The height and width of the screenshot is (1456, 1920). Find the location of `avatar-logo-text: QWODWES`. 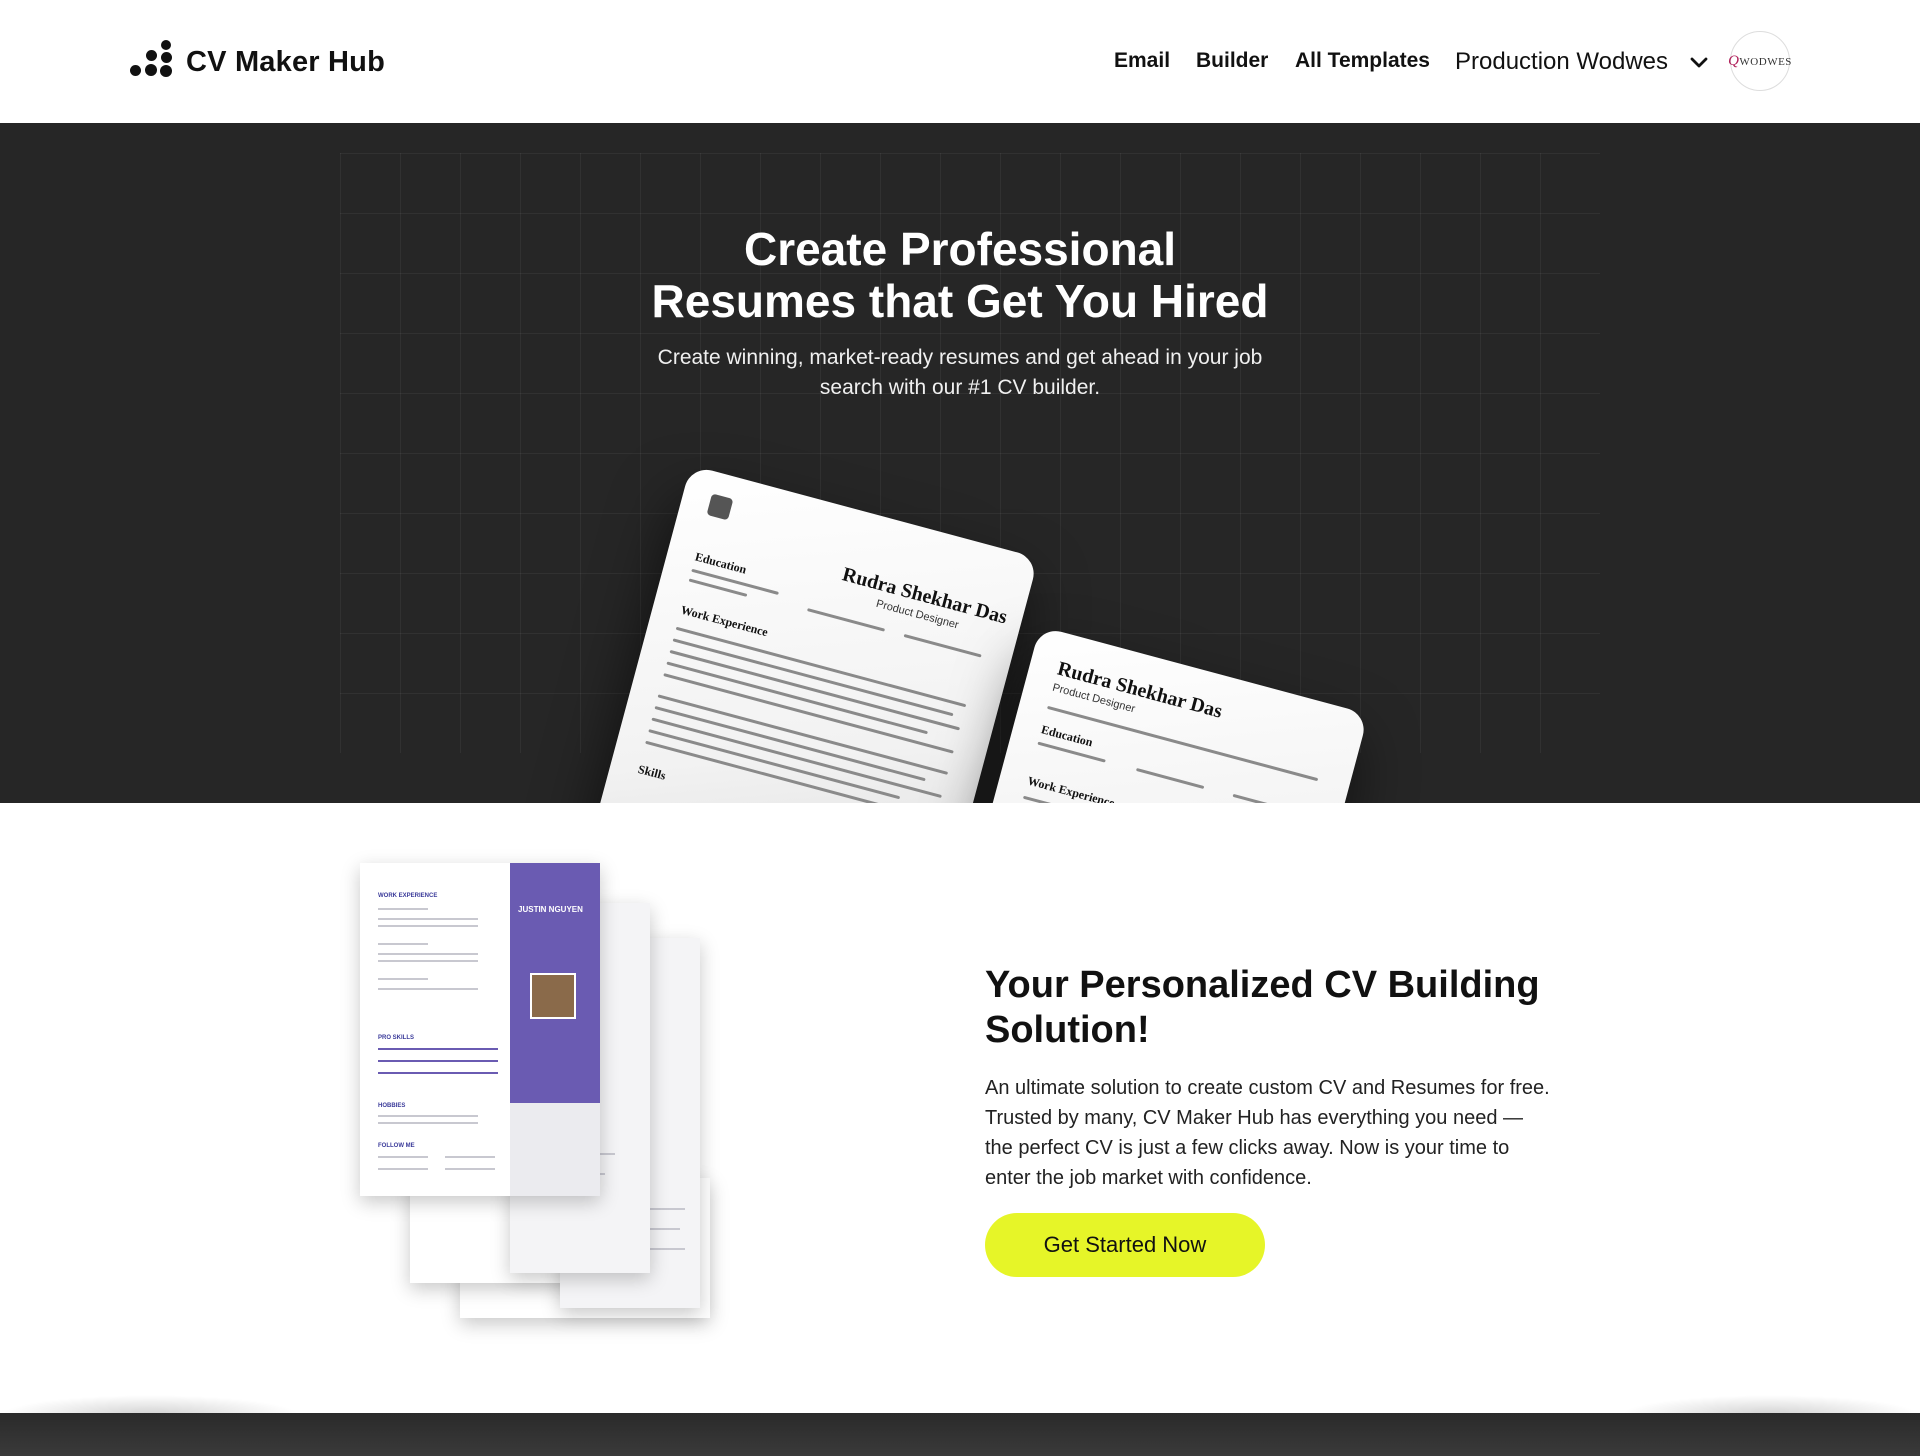

avatar-logo-text: QWODWES is located at coordinates (1760, 60).